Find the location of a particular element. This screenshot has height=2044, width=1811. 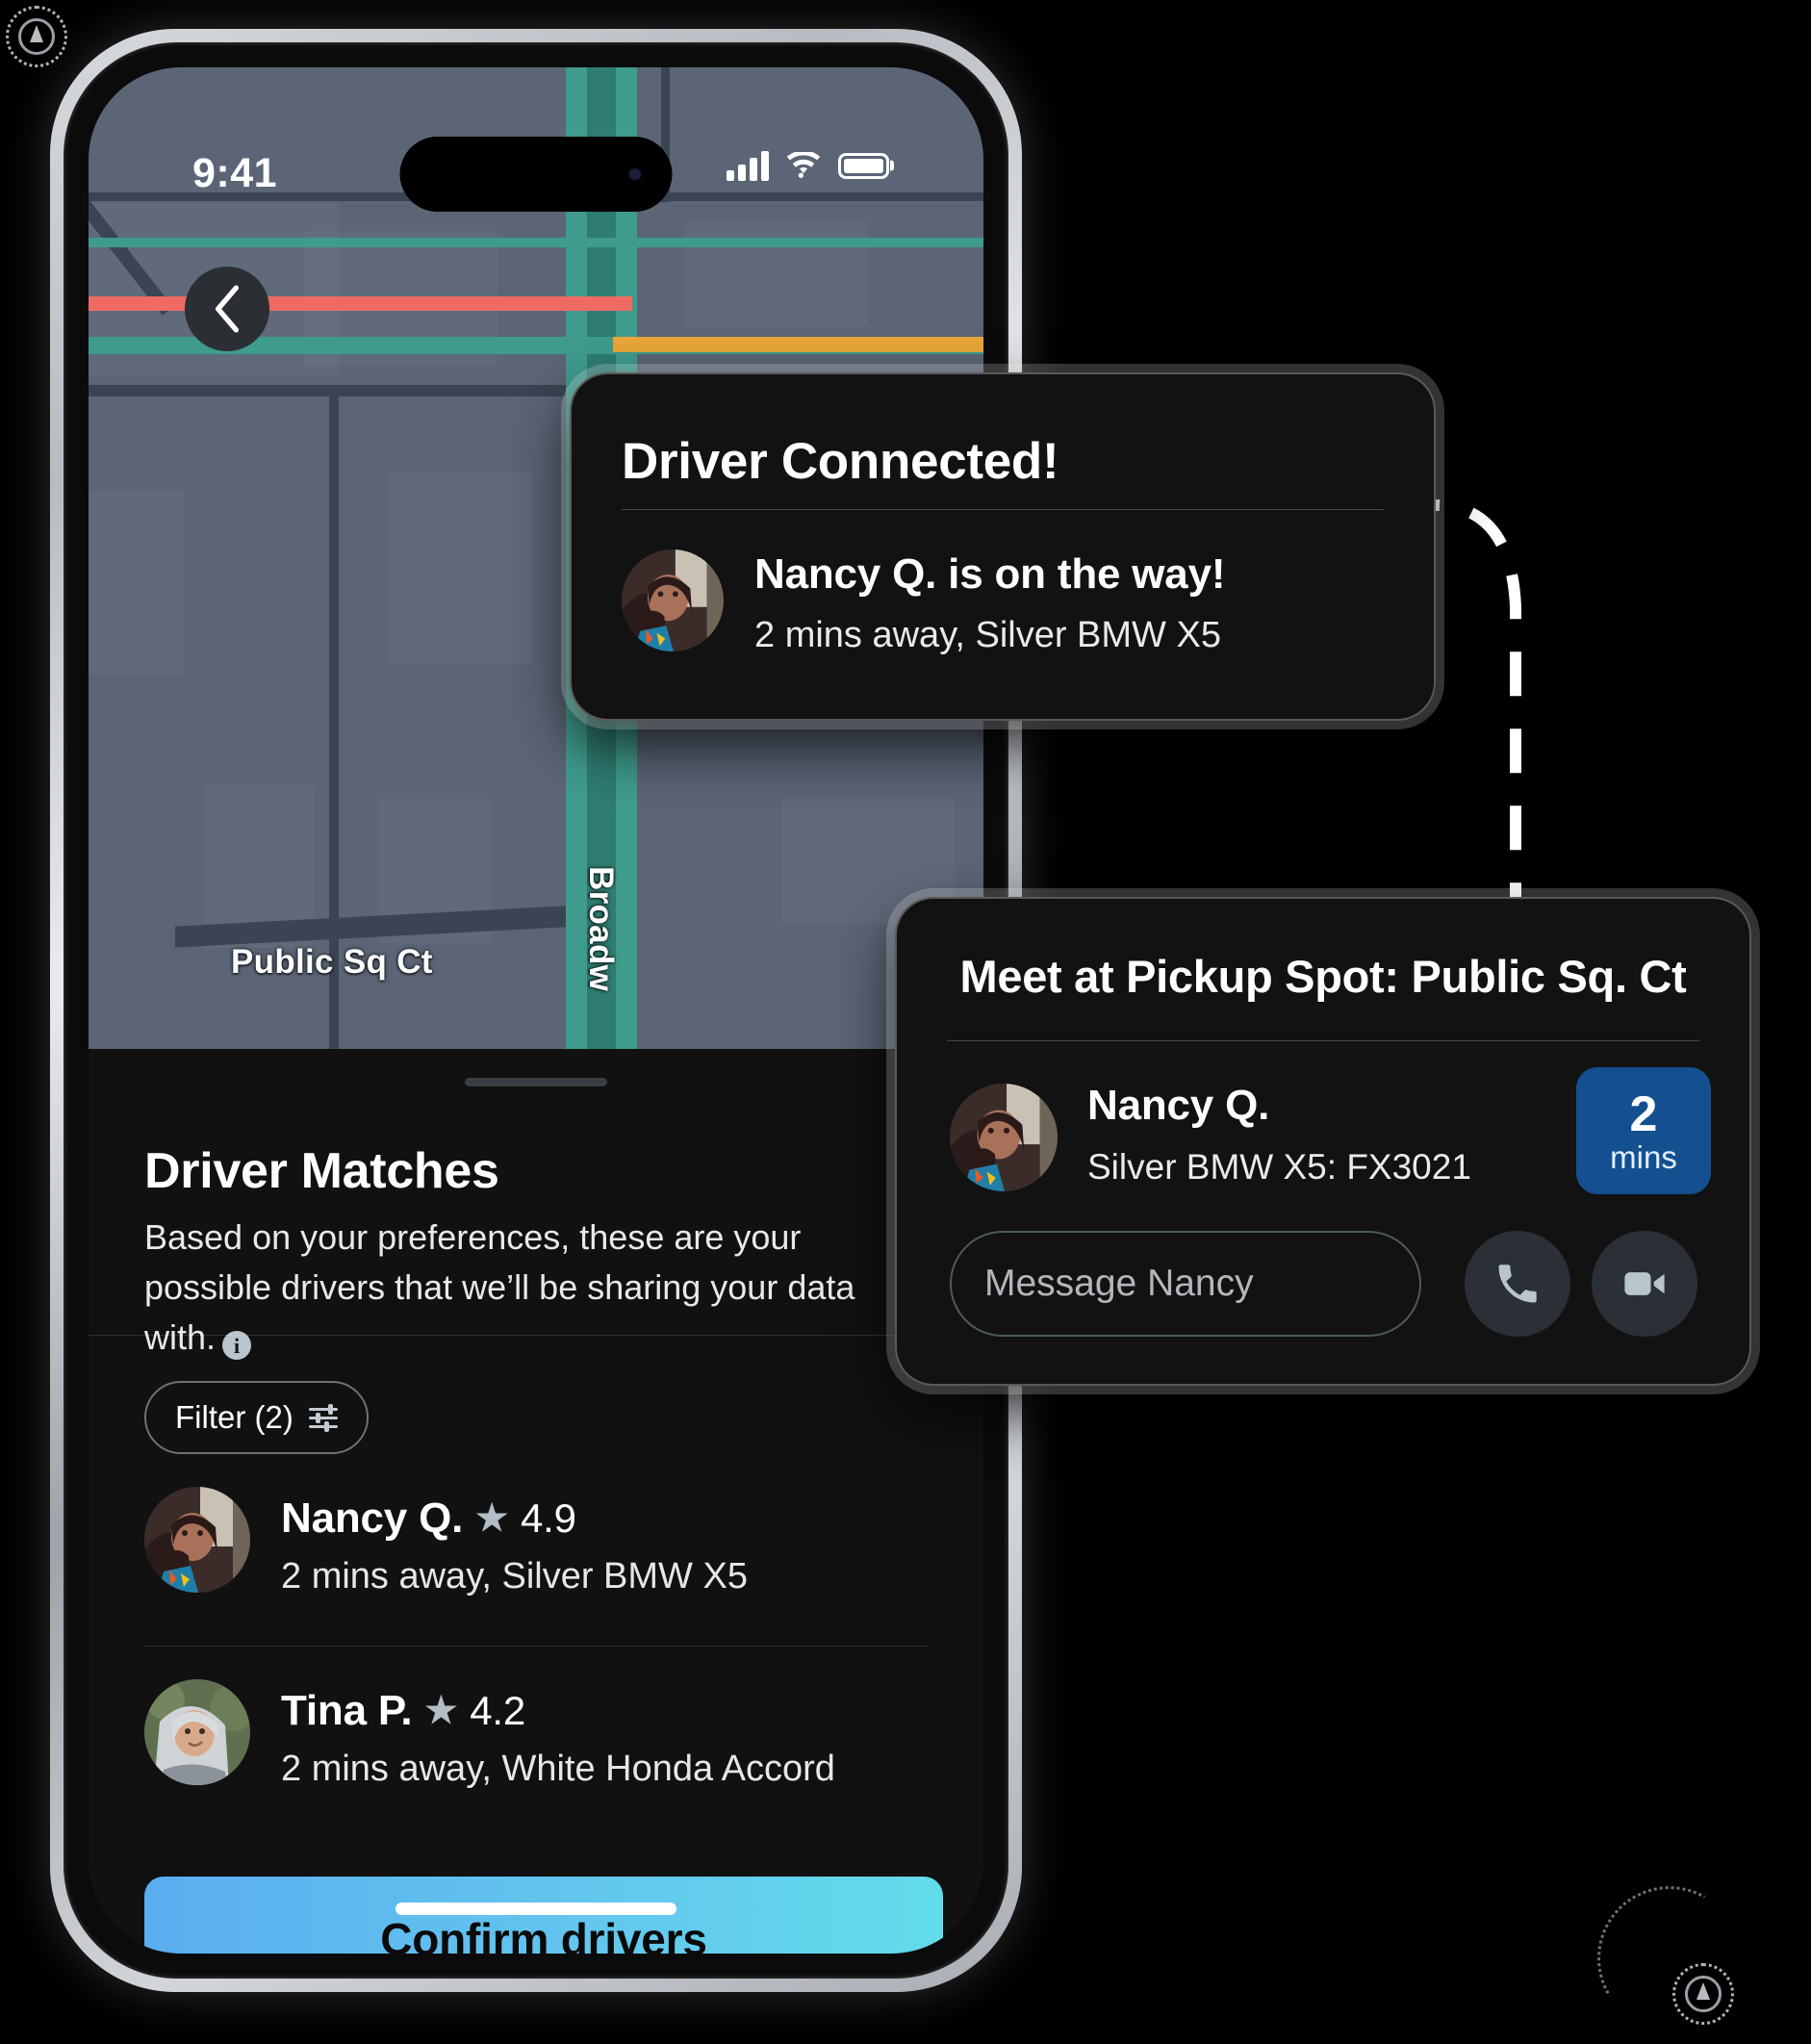

back-button is located at coordinates (227, 309).